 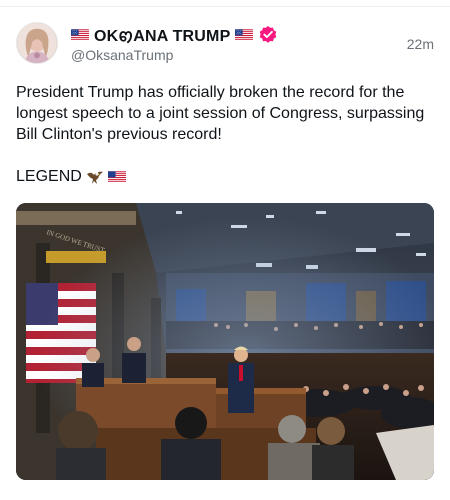 What do you see at coordinates (49, 176) in the screenshot?
I see `post-tag-text: LEGEND` at bounding box center [49, 176].